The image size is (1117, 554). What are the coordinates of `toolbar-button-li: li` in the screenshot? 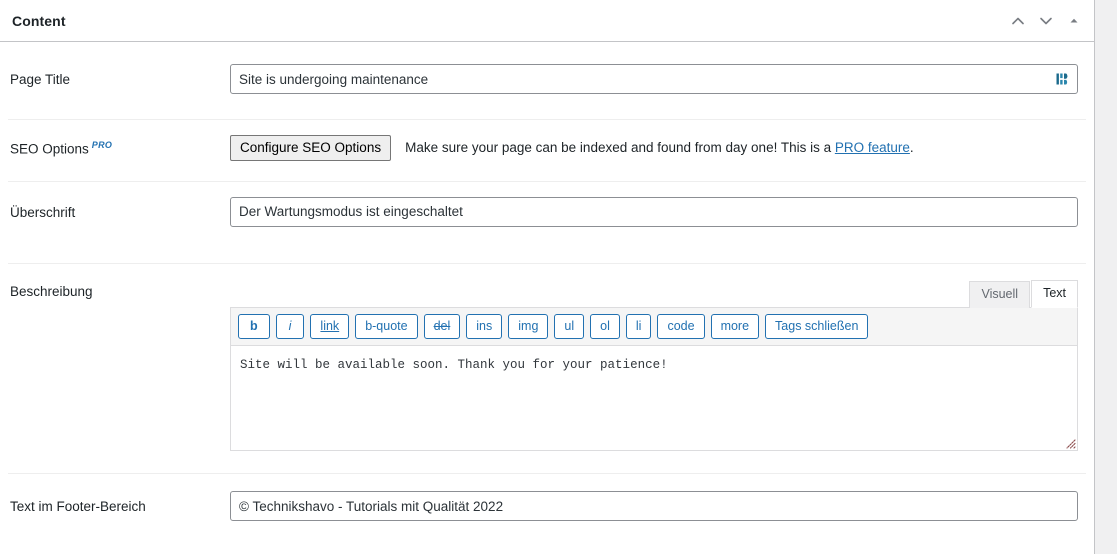 It's located at (638, 326).